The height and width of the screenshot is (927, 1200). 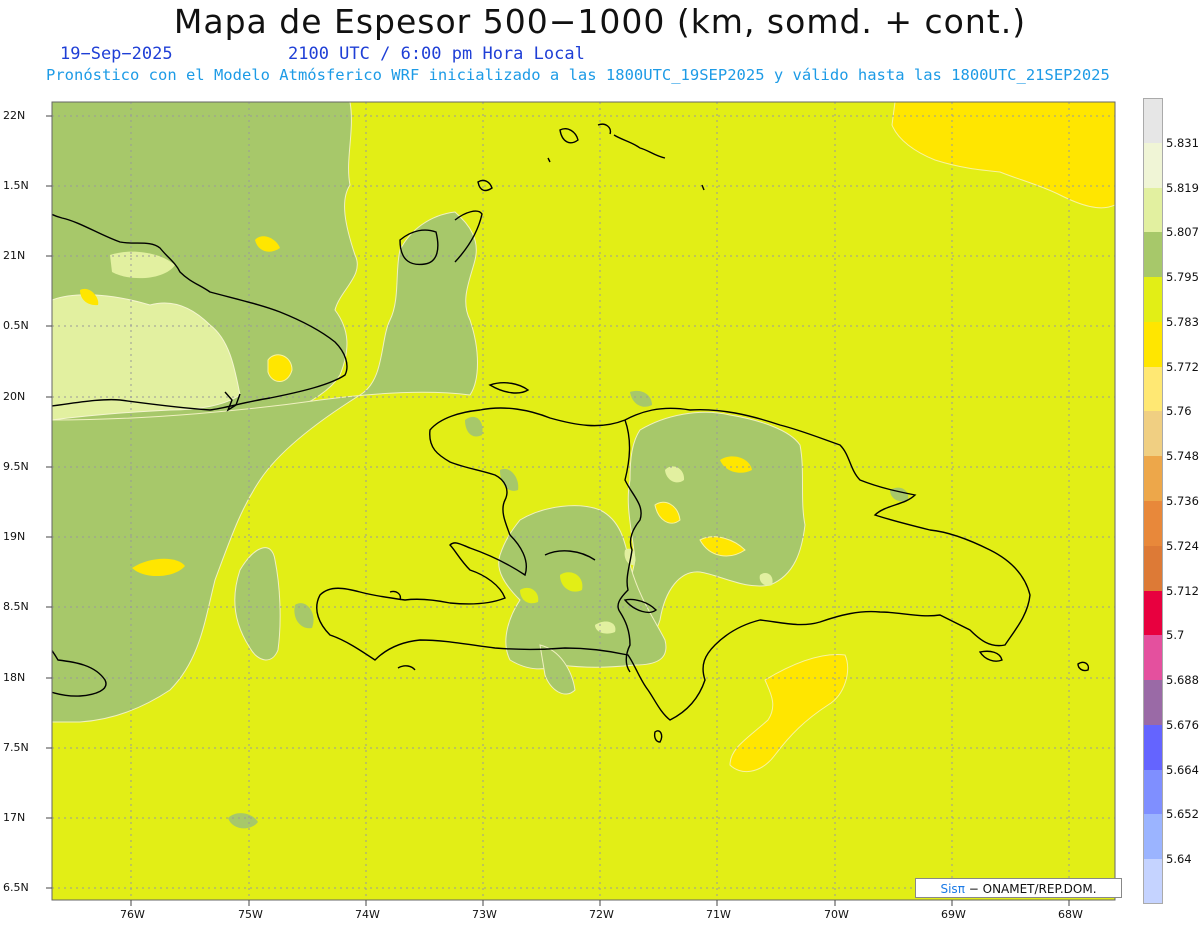 What do you see at coordinates (250, 914) in the screenshot?
I see `lon-label: 75W` at bounding box center [250, 914].